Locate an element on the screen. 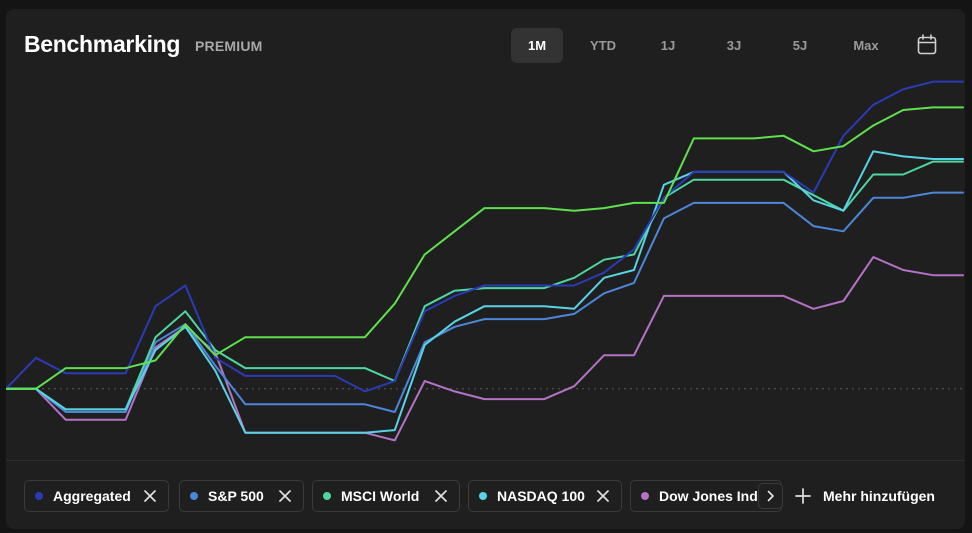  legend-label: S&P 500 is located at coordinates (236, 496).